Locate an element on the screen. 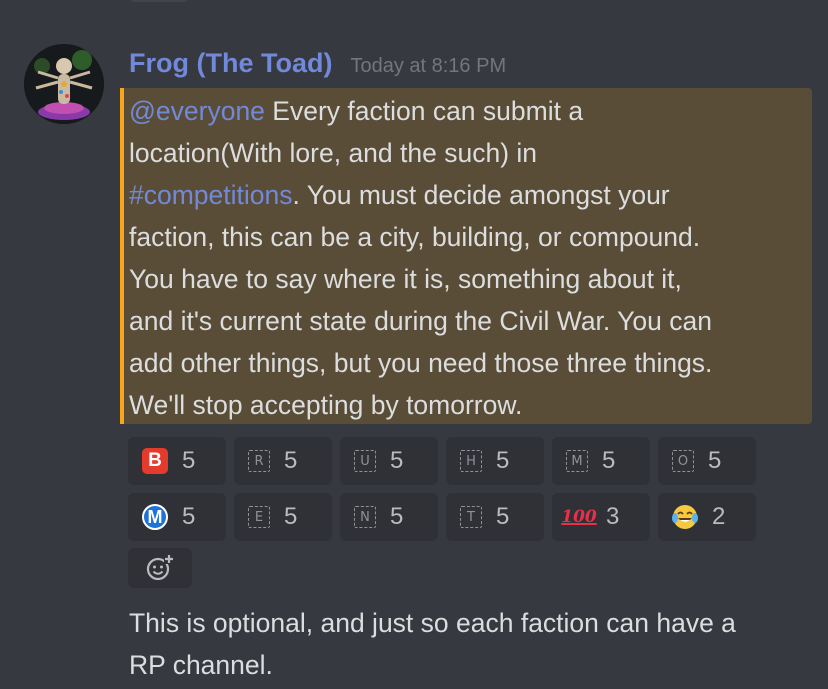  reaction-regional-n: N 5 is located at coordinates (389, 517).